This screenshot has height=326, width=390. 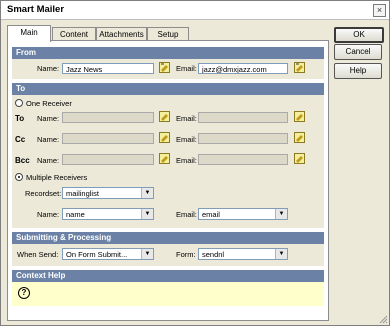 What do you see at coordinates (243, 138) in the screenshot?
I see `cc-email-field` at bounding box center [243, 138].